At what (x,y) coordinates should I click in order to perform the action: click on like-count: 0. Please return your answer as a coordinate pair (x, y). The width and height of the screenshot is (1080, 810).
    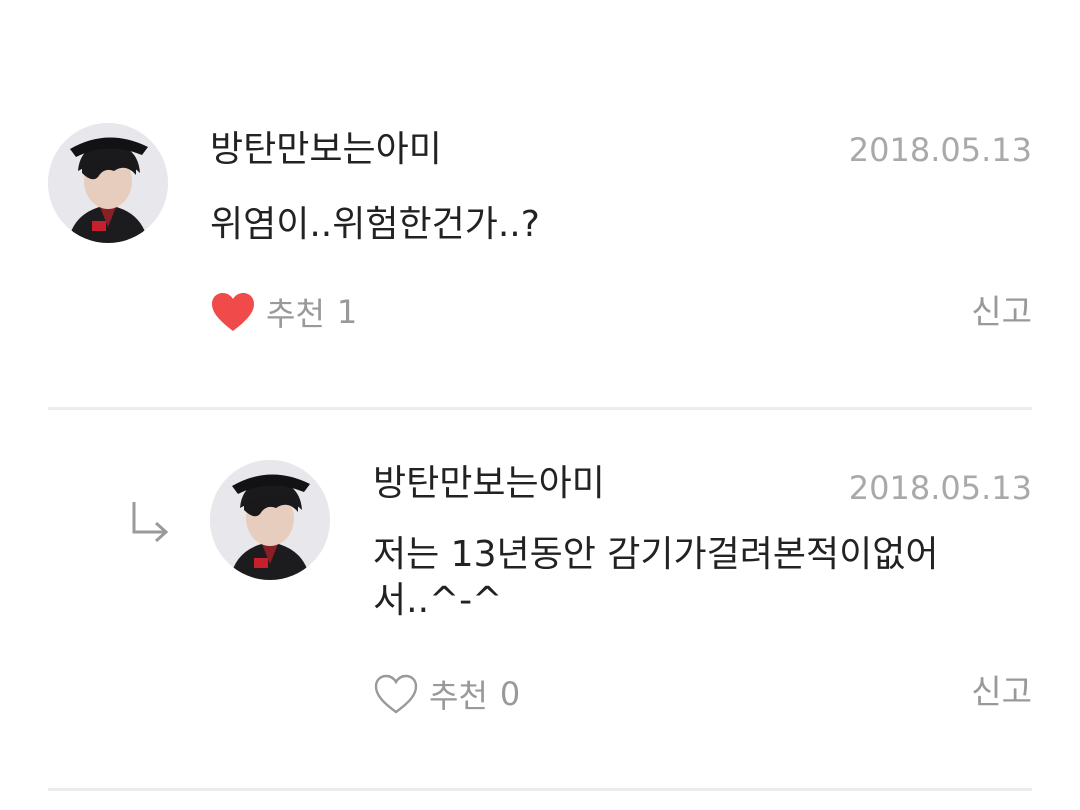
    Looking at the image, I should click on (510, 694).